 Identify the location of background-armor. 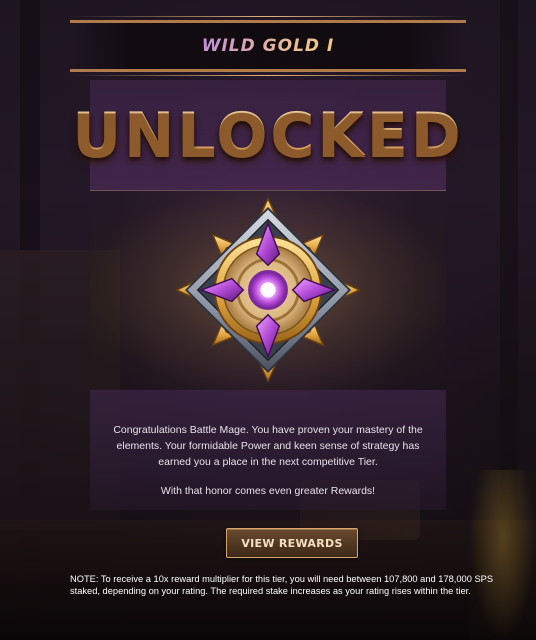
(503, 555).